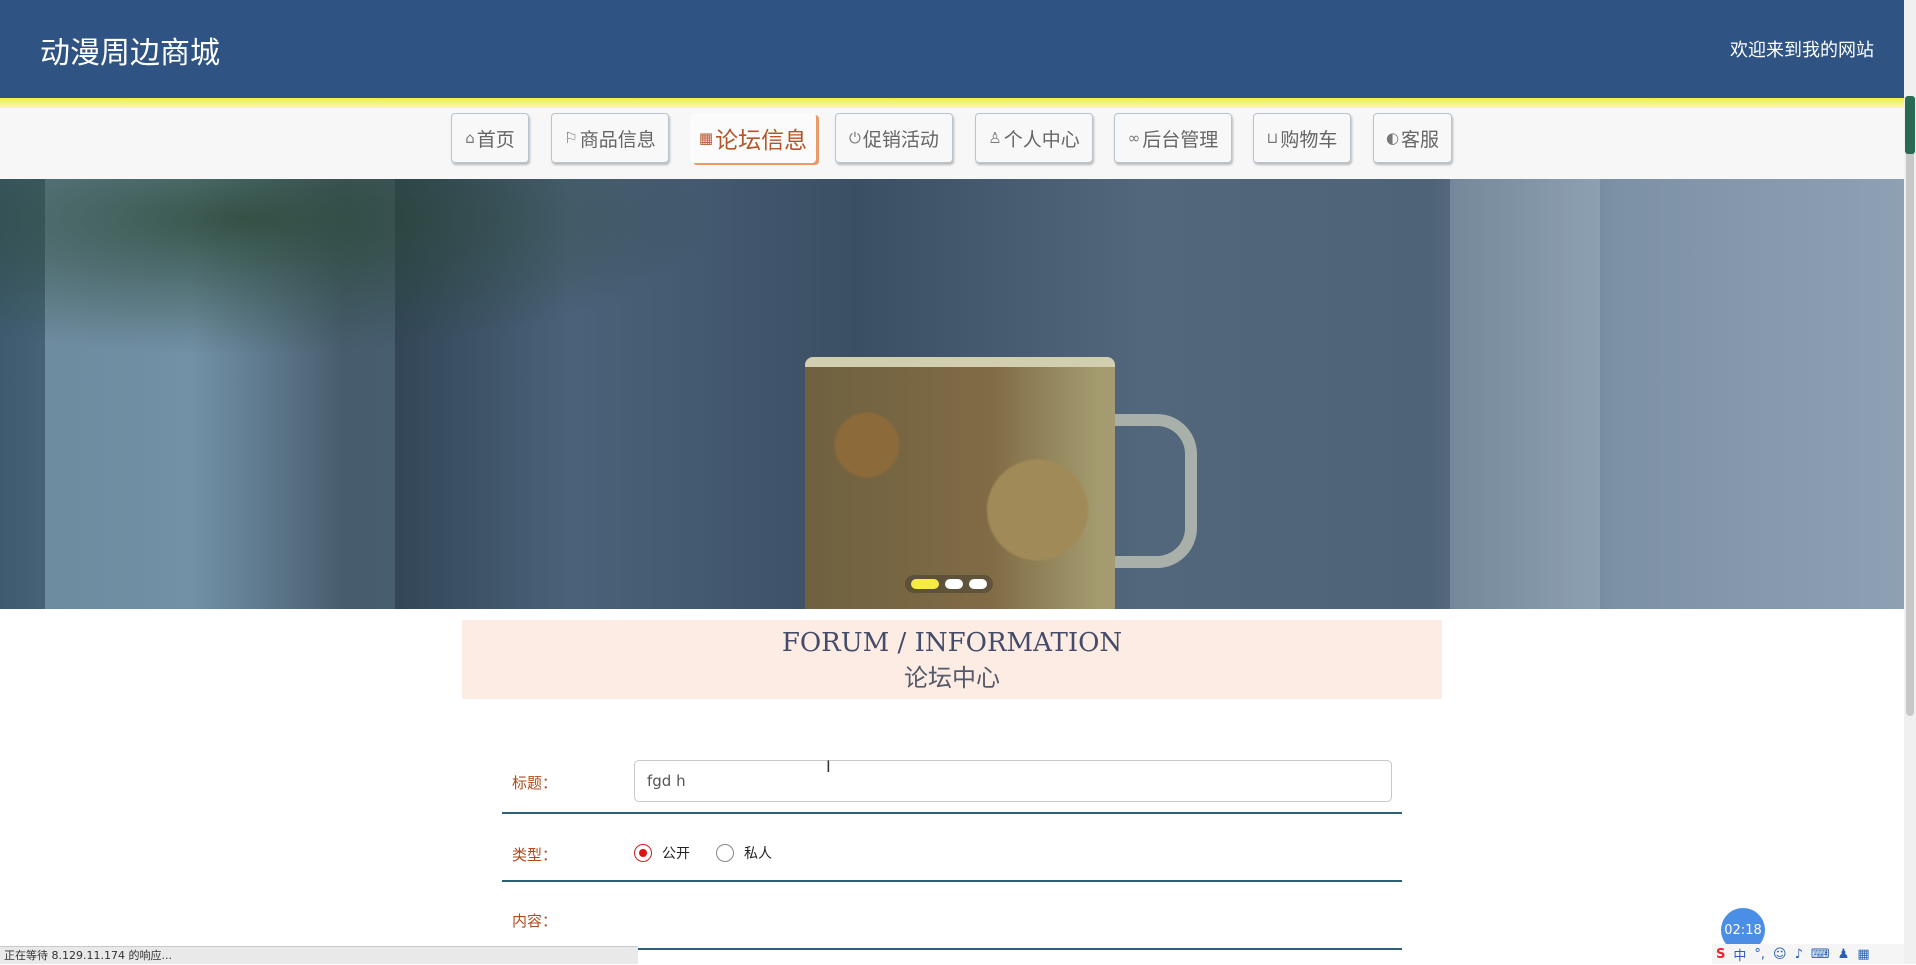 The image size is (1916, 965). What do you see at coordinates (1780, 954) in the screenshot?
I see `emoji-icon: ☺` at bounding box center [1780, 954].